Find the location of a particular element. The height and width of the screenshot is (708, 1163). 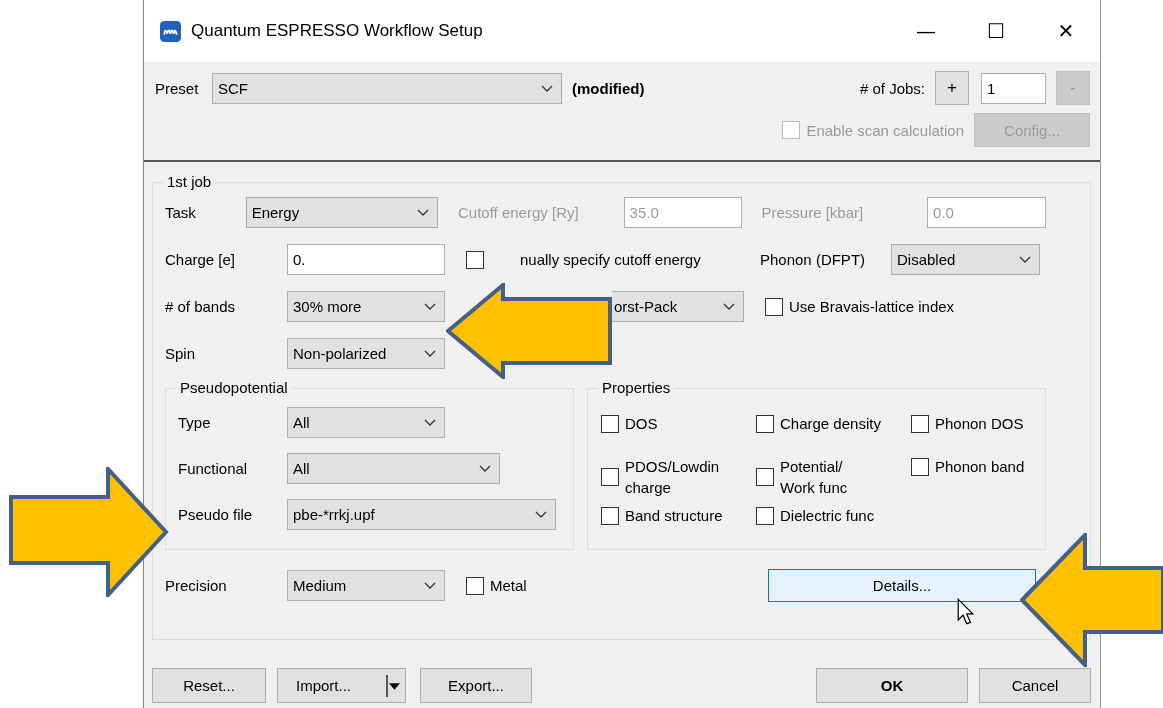

spin-dropdown: Non-polarized is located at coordinates (366, 353).